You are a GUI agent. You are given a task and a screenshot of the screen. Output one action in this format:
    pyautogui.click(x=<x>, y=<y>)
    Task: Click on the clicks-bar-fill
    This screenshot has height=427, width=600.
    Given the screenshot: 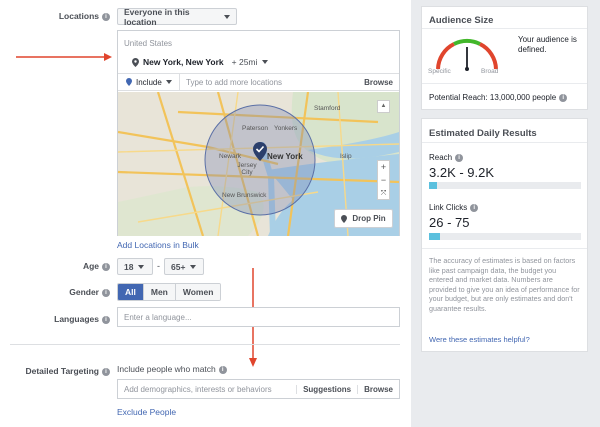 What is the action you would take?
    pyautogui.click(x=434, y=236)
    